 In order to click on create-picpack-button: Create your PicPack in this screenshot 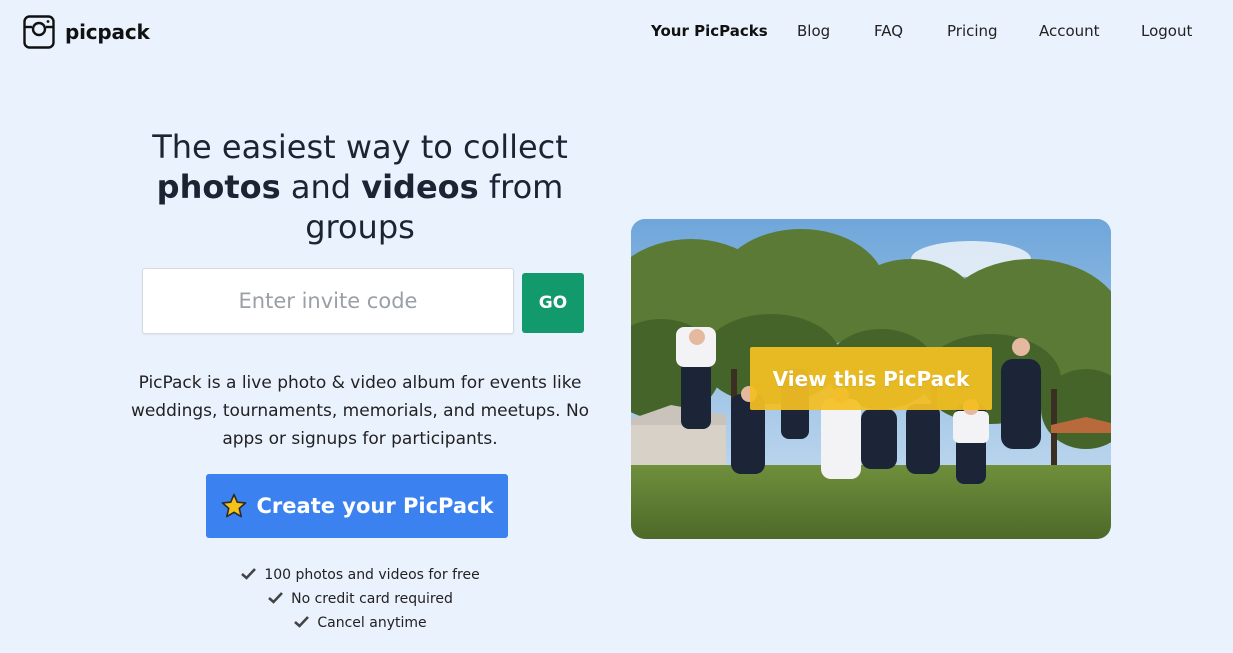, I will do `click(357, 506)`.